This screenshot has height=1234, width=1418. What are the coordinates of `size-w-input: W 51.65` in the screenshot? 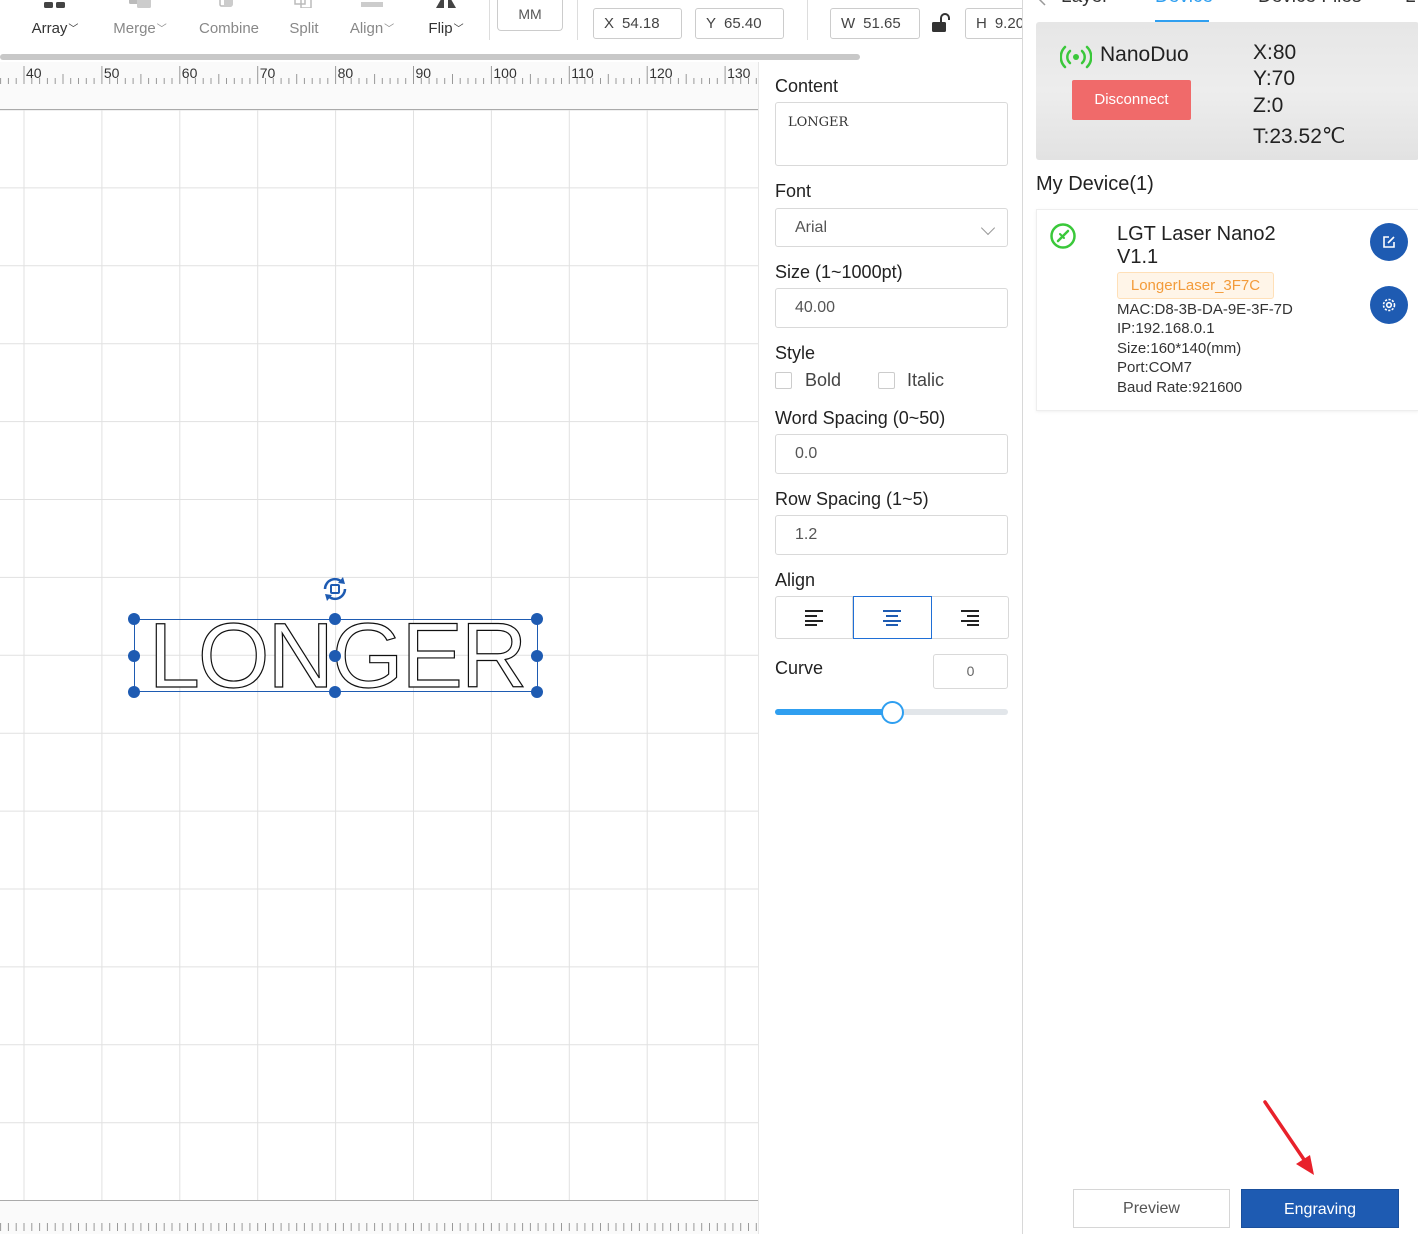 It's located at (875, 23).